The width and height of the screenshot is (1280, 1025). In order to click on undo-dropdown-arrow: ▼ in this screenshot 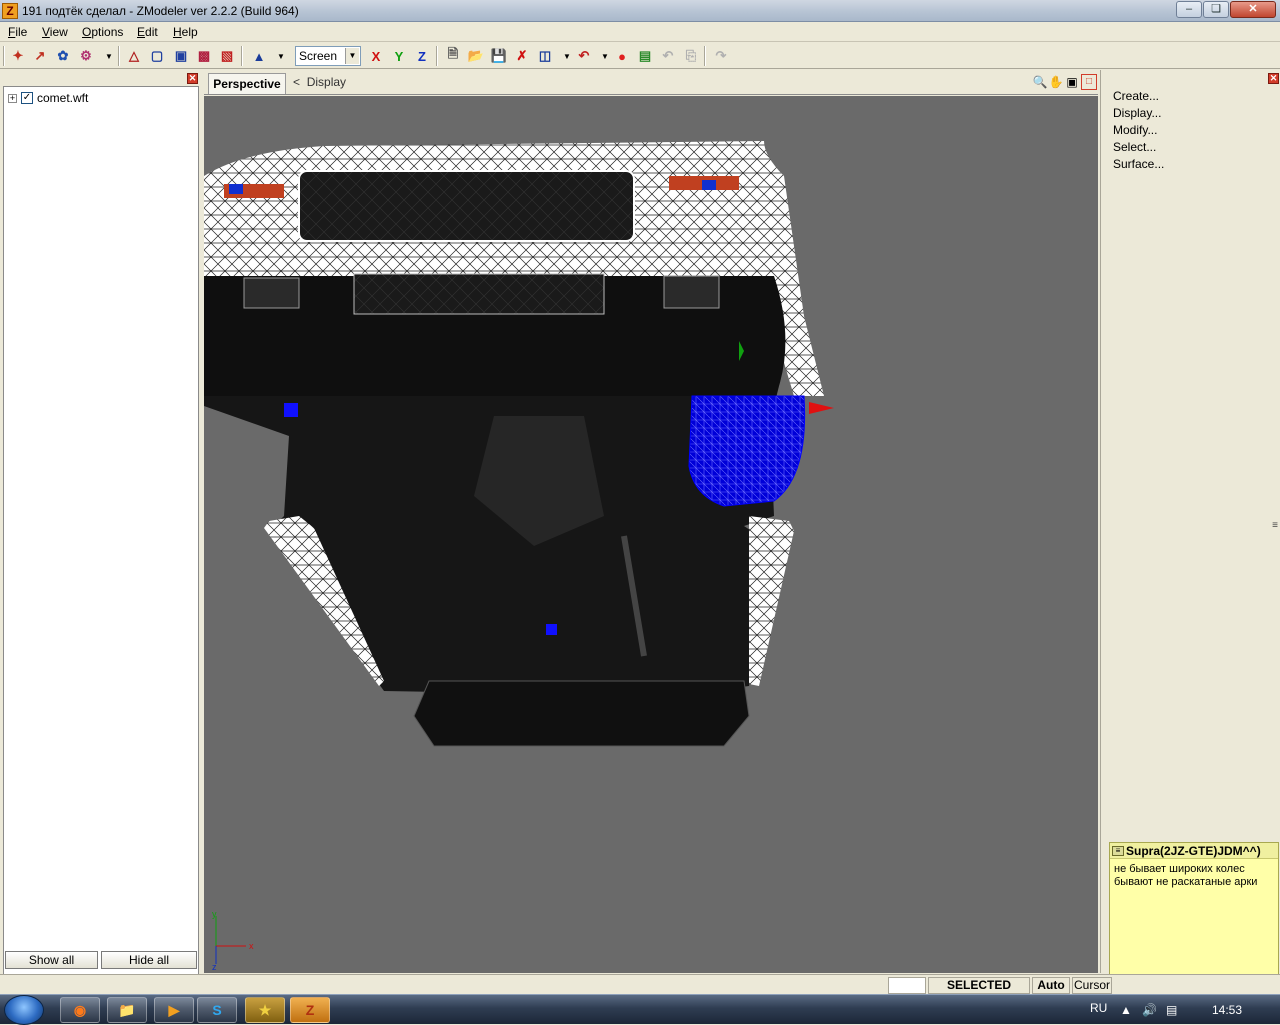, I will do `click(605, 56)`.